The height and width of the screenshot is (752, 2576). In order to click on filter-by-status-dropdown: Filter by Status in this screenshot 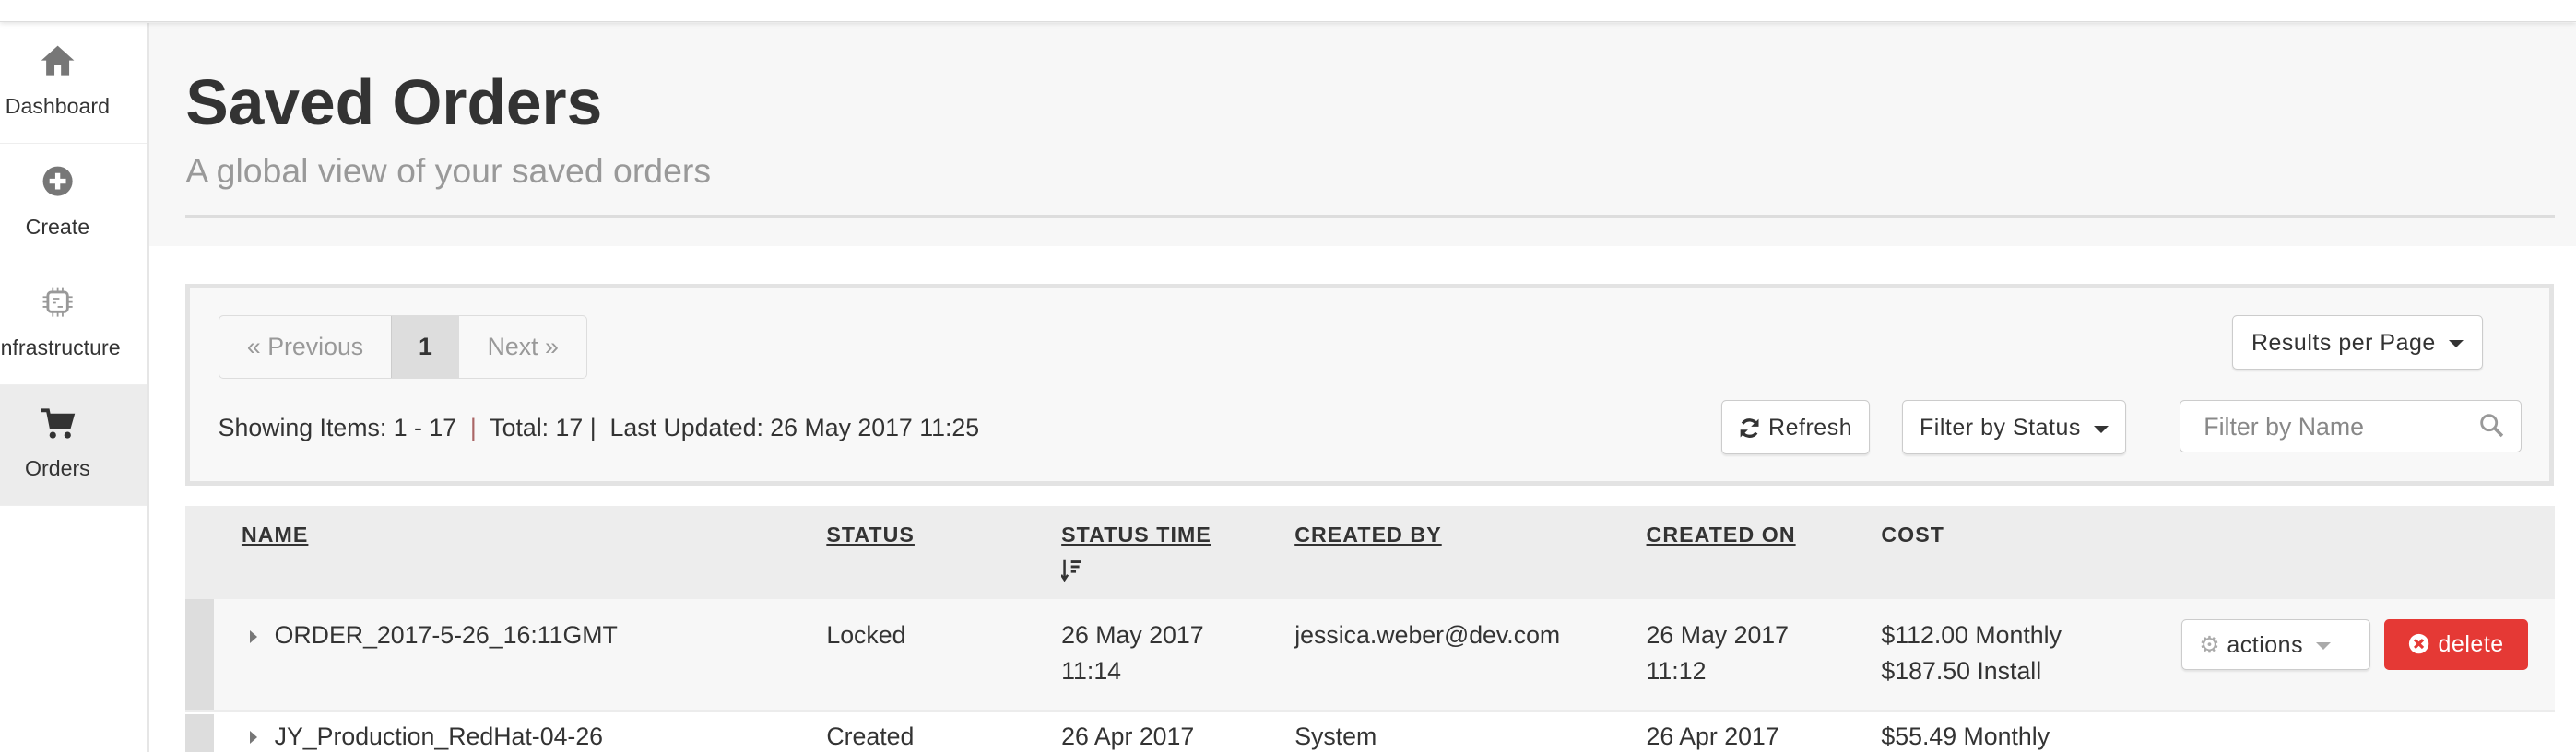, I will do `click(2014, 427)`.